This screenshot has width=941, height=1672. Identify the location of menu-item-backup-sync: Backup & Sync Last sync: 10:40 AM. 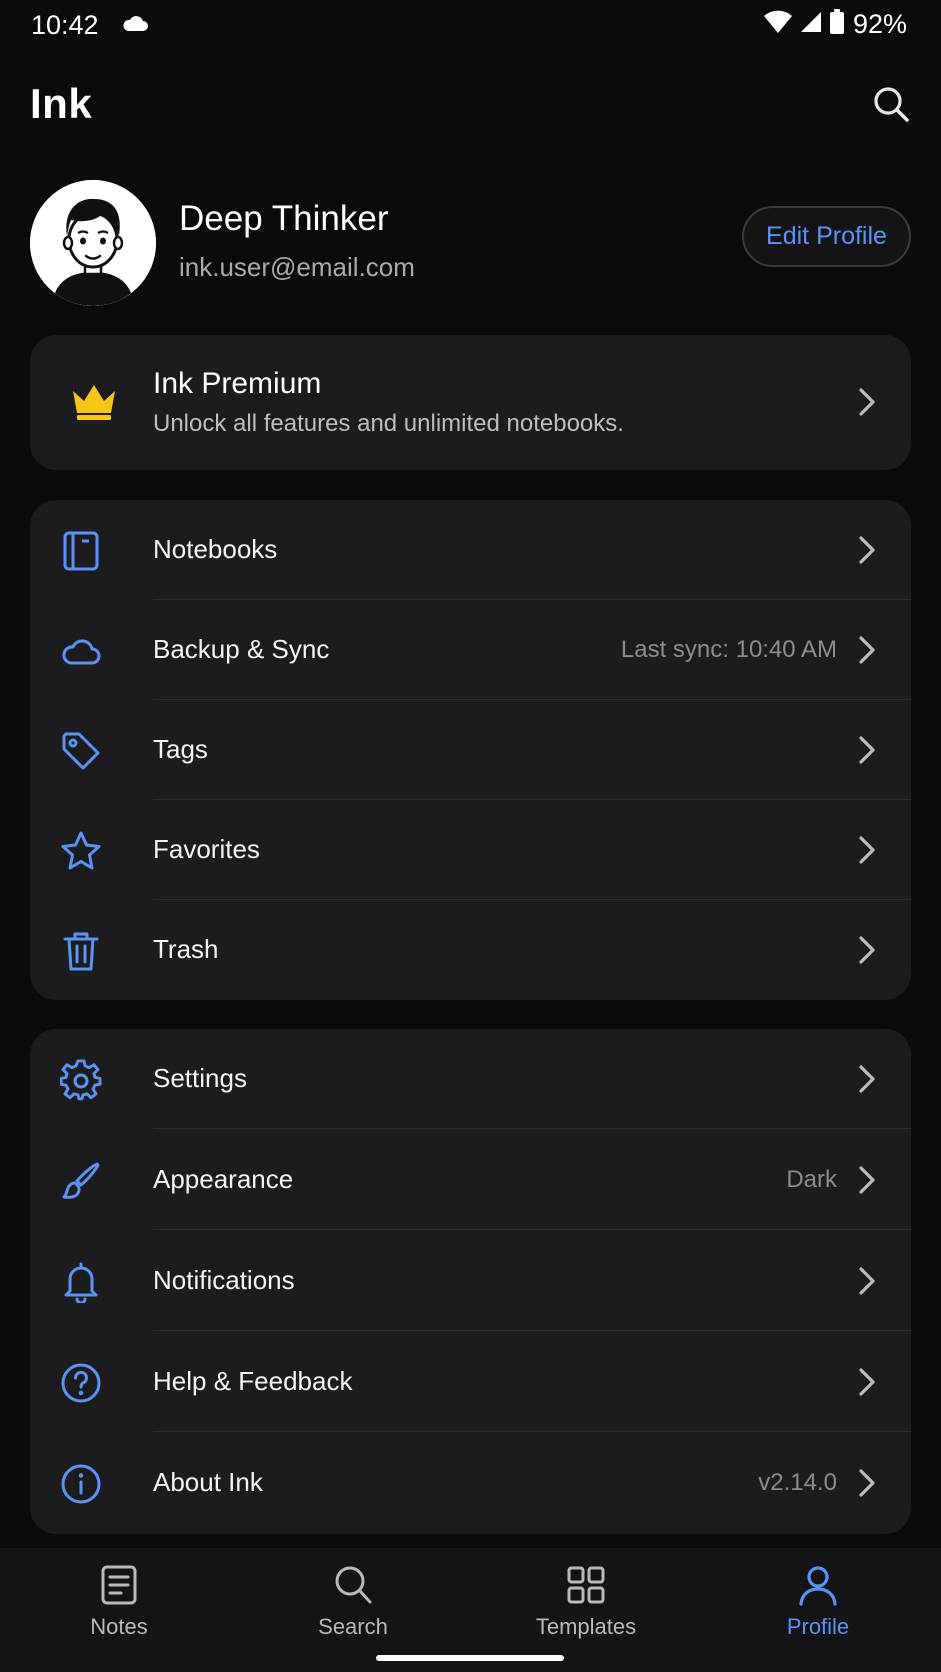
(470, 650).